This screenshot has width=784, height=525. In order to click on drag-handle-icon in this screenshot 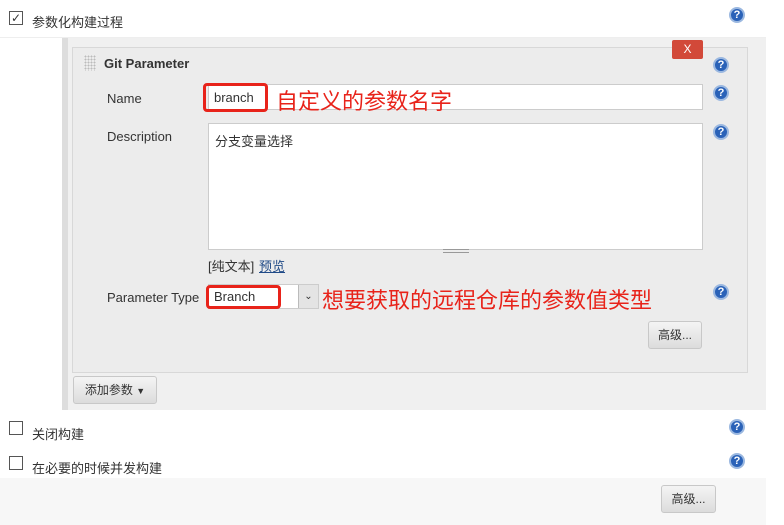, I will do `click(90, 63)`.